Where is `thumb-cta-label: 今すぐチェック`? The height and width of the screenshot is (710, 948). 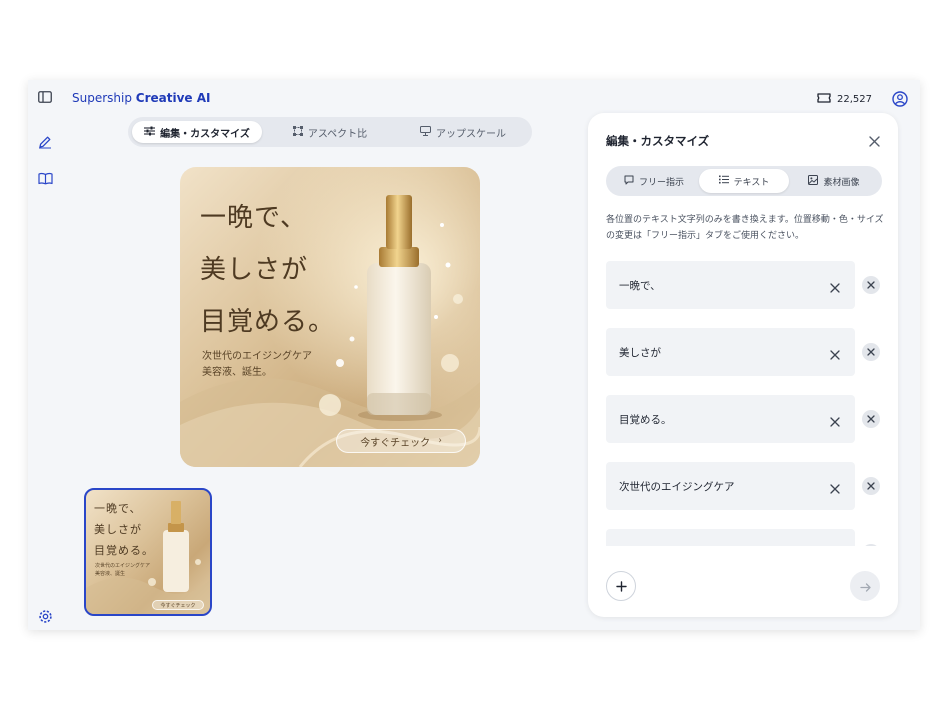 thumb-cta-label: 今すぐチェック is located at coordinates (178, 605).